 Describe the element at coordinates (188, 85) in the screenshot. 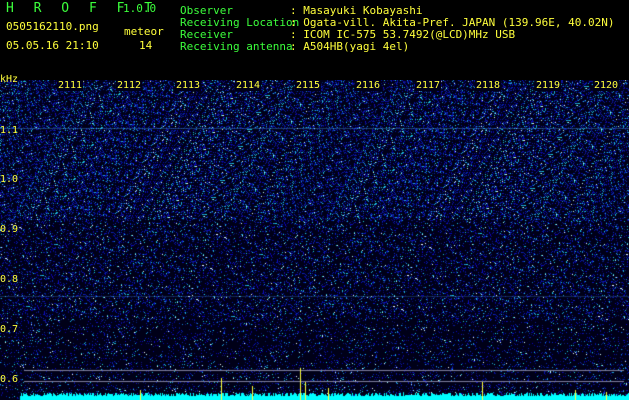

I see `time-tick-label: 2113` at that location.